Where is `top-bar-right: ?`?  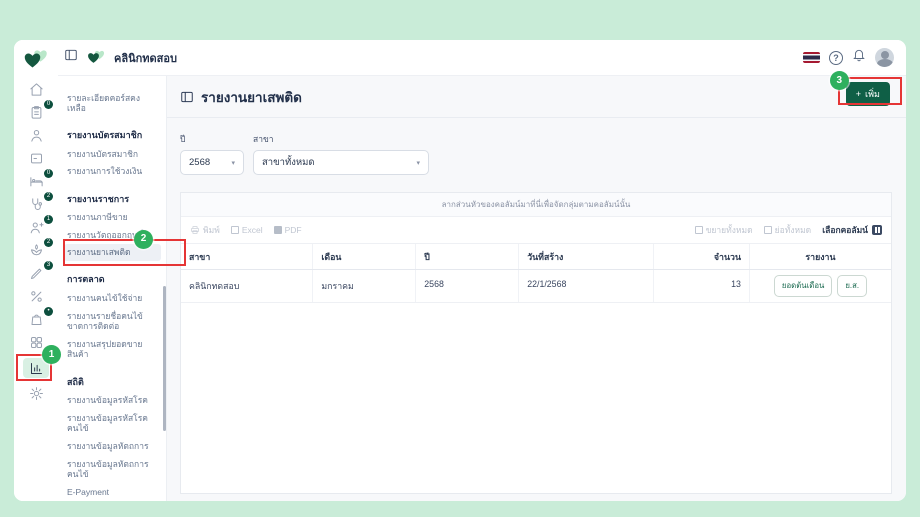 top-bar-right: ? is located at coordinates (854, 57).